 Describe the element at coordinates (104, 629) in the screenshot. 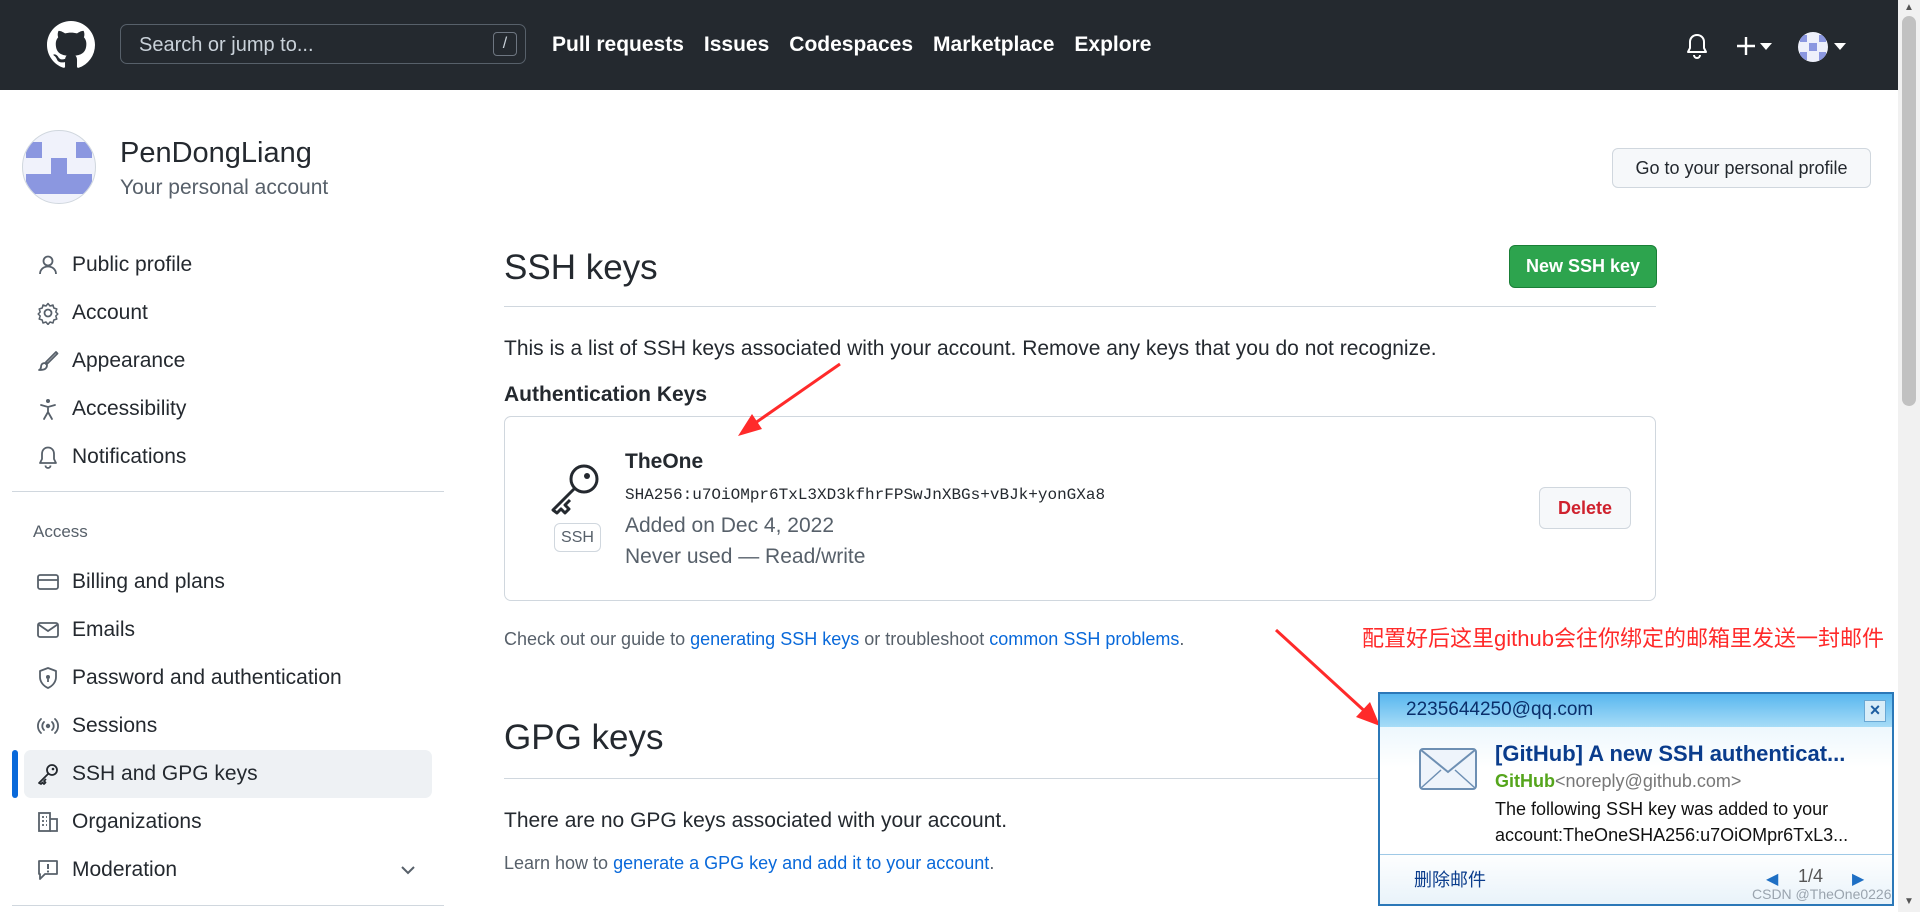

I see `sidebar-item-label: Emails` at that location.